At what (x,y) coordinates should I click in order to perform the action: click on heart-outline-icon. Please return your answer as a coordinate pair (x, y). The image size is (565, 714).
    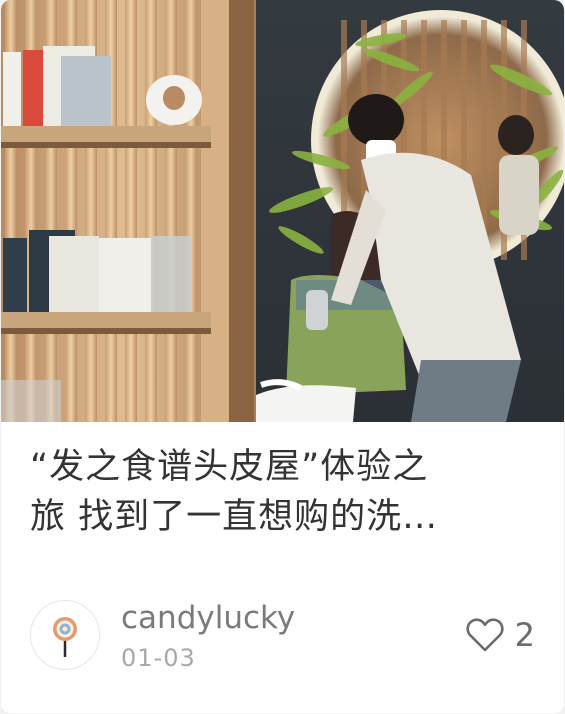
    Looking at the image, I should click on (485, 635).